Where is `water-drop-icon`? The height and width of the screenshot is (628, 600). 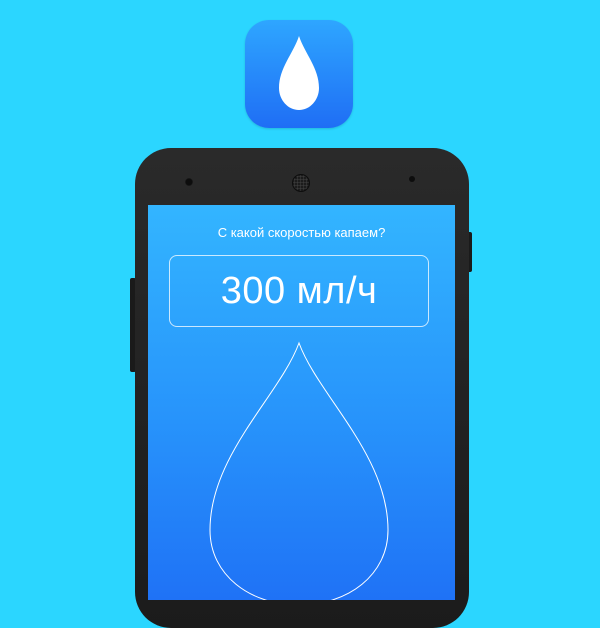 water-drop-icon is located at coordinates (299, 73).